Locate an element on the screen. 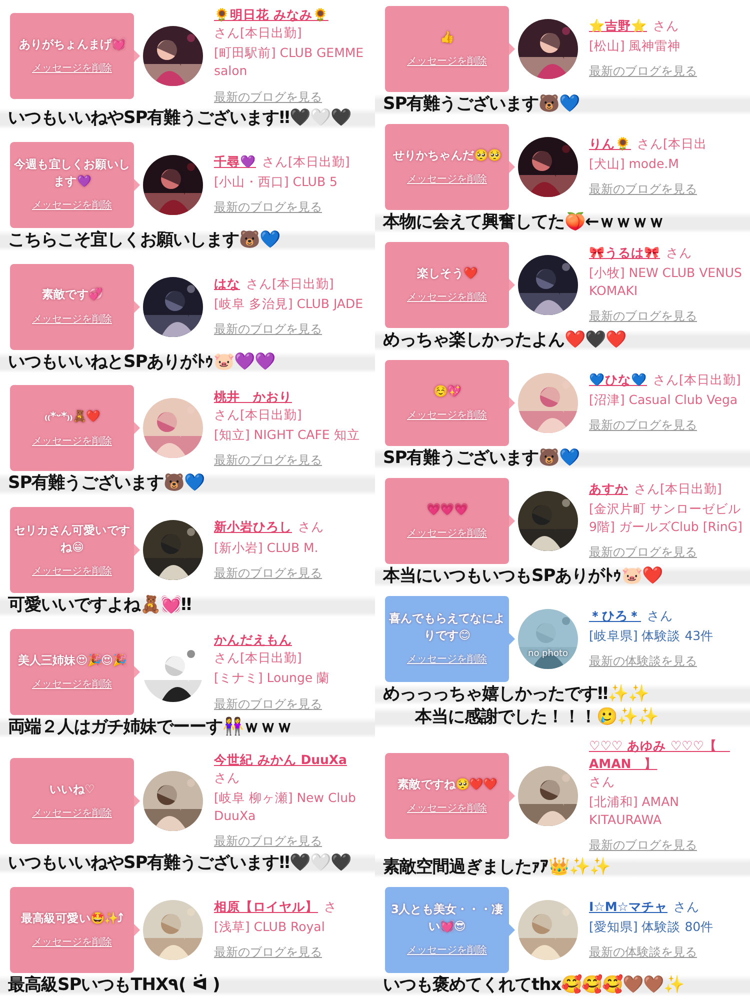  shop-label: [知立] NIGHT CAFE 知立 is located at coordinates (287, 435).